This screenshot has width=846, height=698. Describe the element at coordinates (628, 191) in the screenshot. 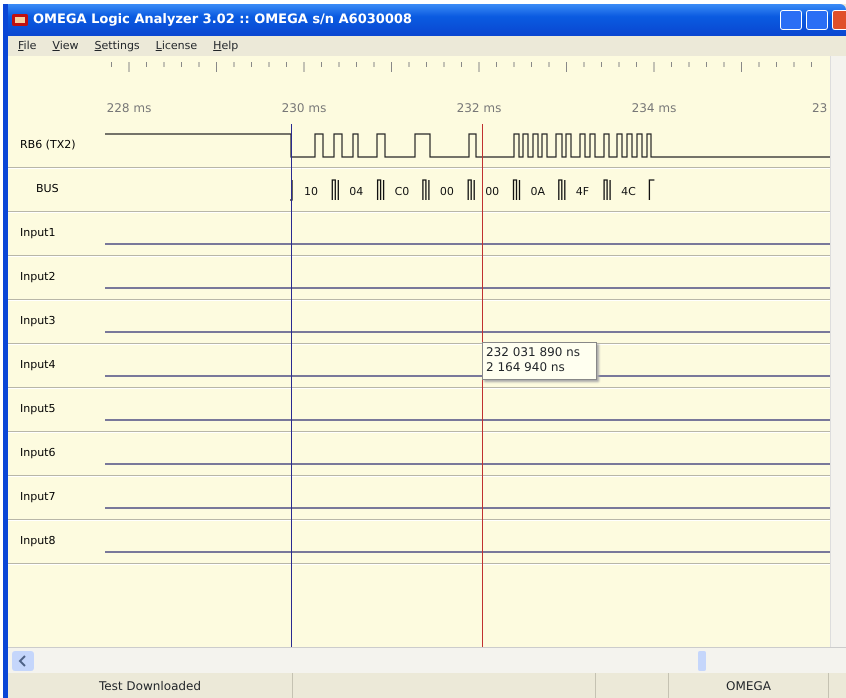

I see `bus-value: 4C` at that location.